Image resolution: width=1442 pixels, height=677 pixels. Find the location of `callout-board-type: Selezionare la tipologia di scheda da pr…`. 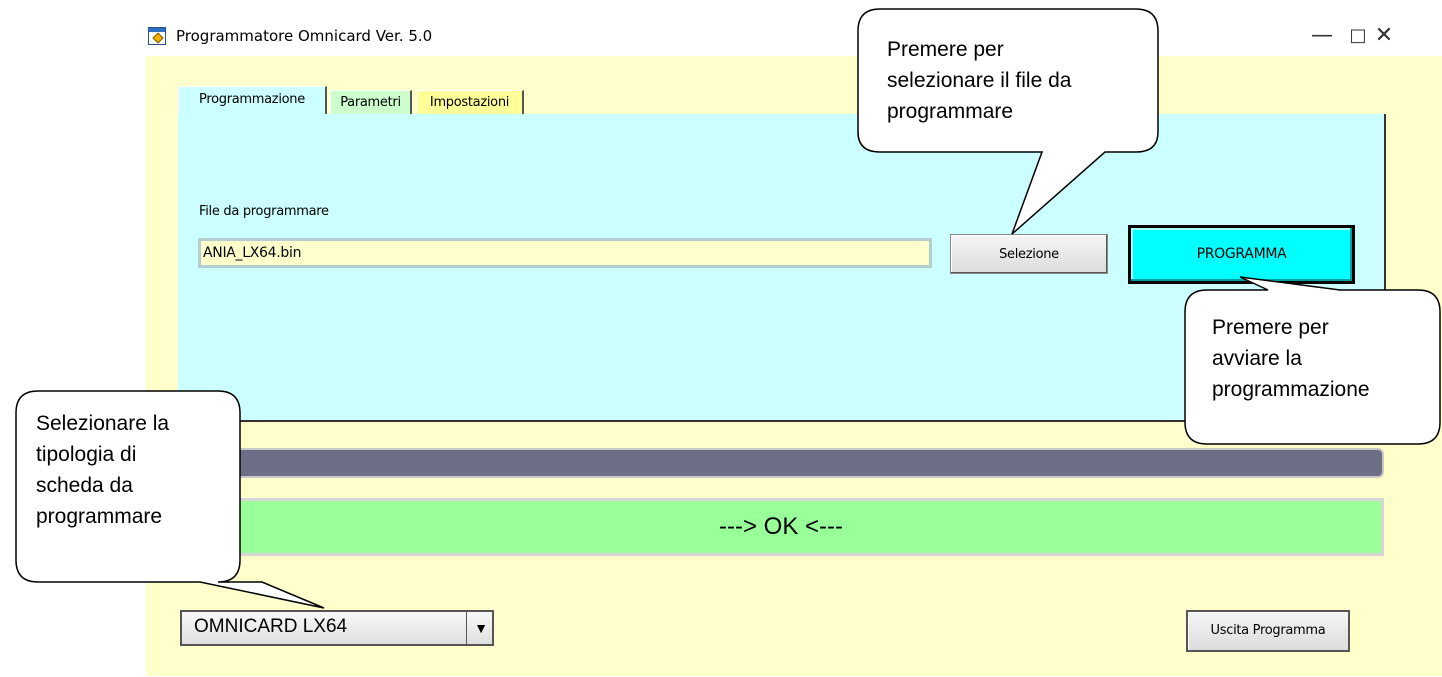

callout-board-type: Selezionare la tipologia di scheda da pr… is located at coordinates (103, 470).